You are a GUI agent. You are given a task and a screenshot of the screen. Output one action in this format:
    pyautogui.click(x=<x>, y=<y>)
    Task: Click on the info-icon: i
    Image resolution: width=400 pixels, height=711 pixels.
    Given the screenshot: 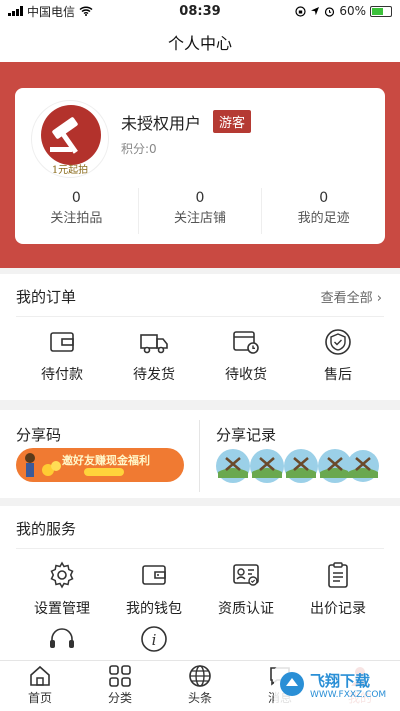 What is the action you would take?
    pyautogui.click(x=154, y=639)
    